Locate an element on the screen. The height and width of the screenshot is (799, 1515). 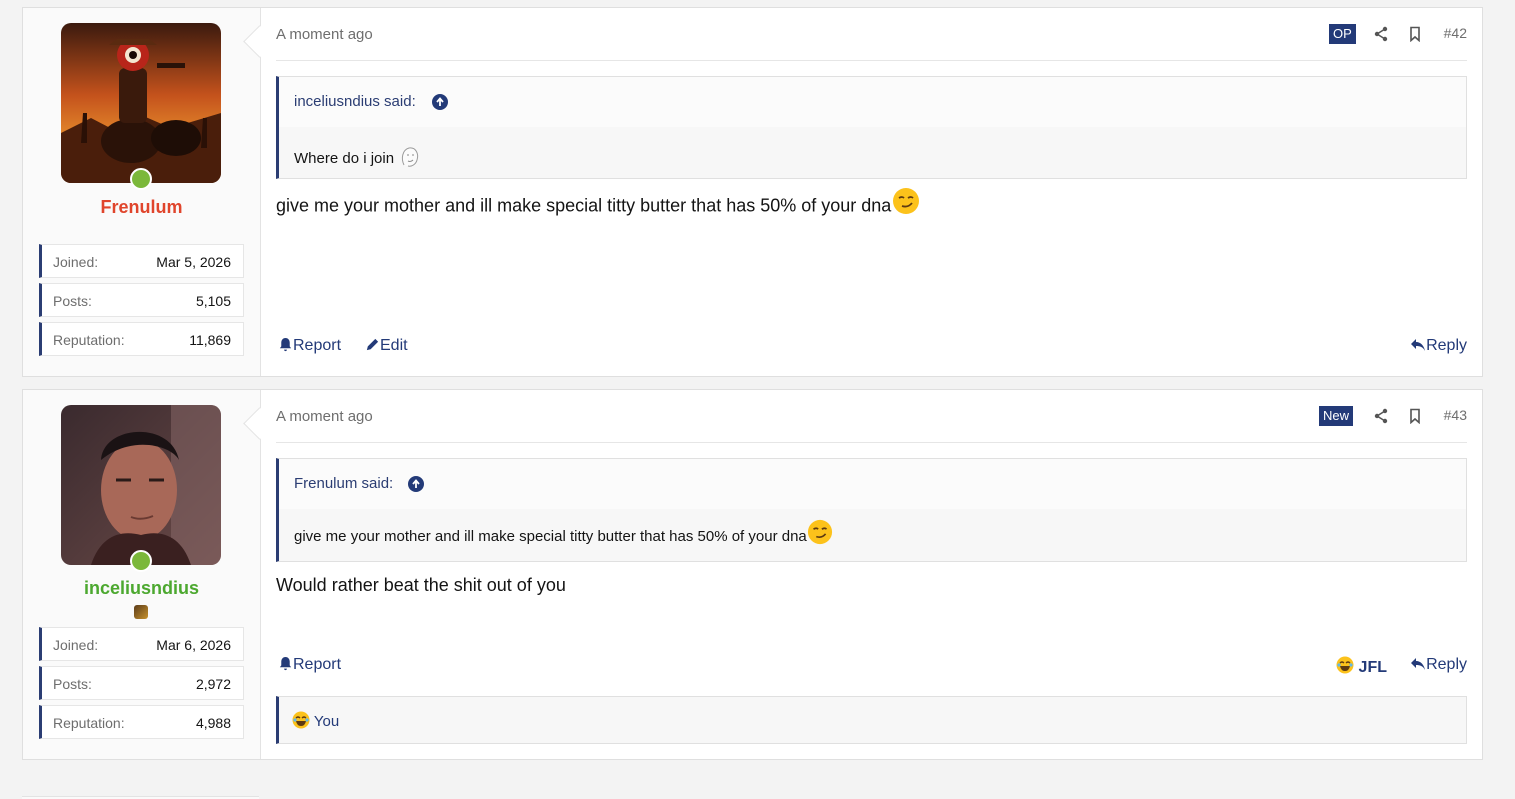
post-number: #42 is located at coordinates (1455, 33).